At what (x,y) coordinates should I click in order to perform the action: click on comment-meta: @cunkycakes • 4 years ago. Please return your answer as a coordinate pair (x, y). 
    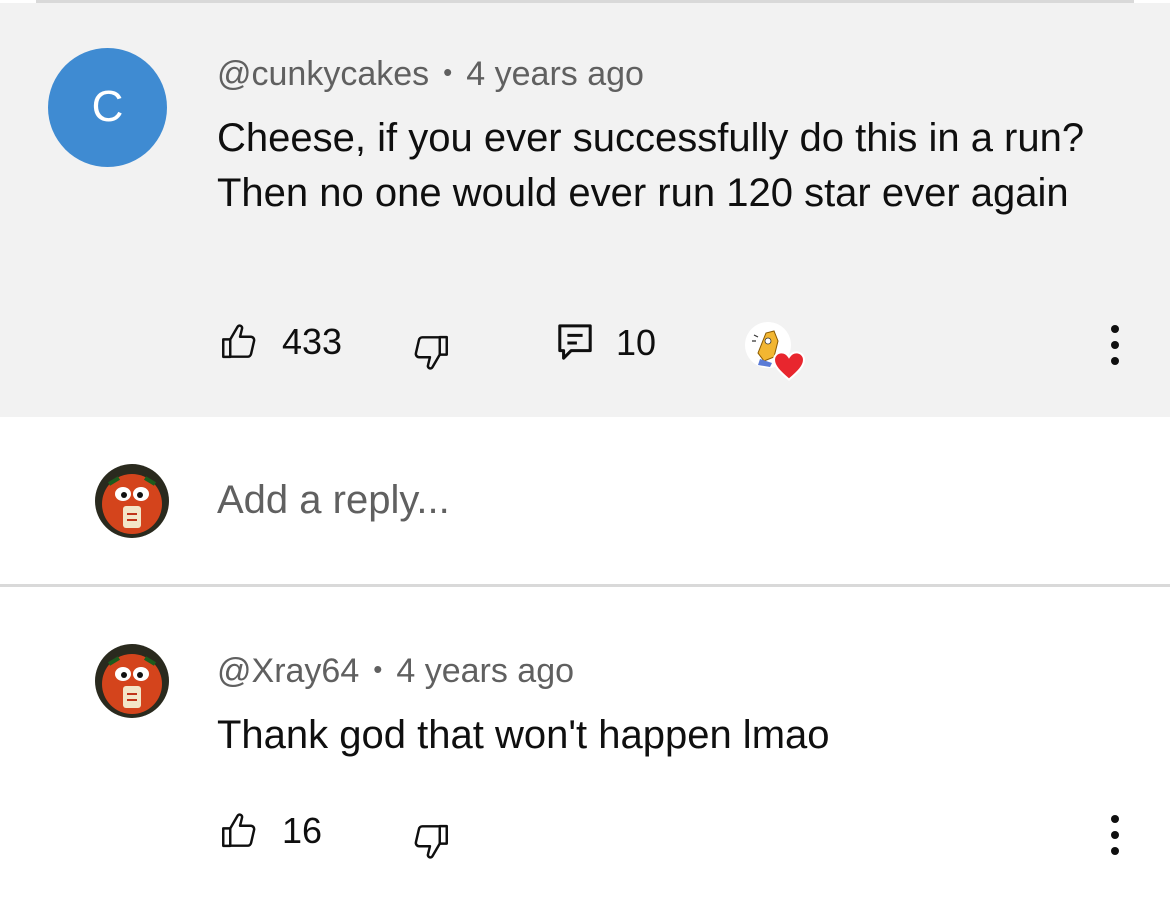
    Looking at the image, I should click on (430, 74).